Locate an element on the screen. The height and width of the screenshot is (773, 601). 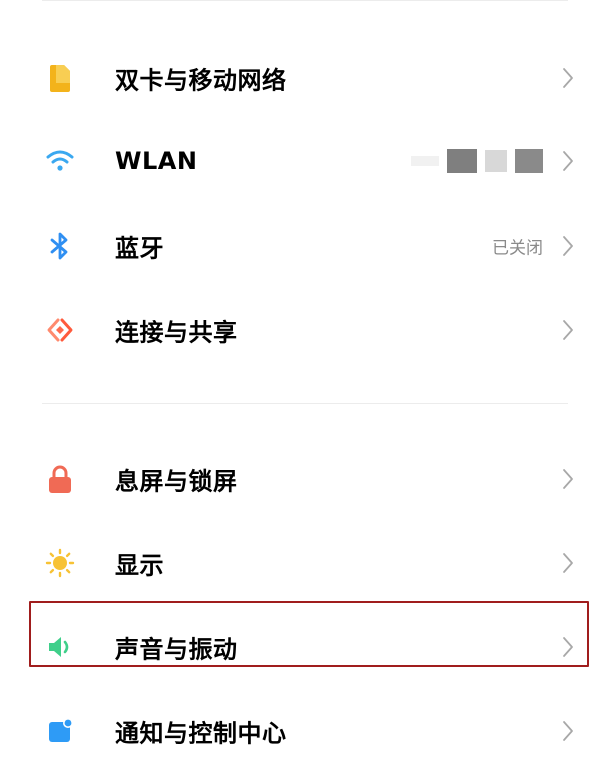
redacted-network-name is located at coordinates (477, 161).